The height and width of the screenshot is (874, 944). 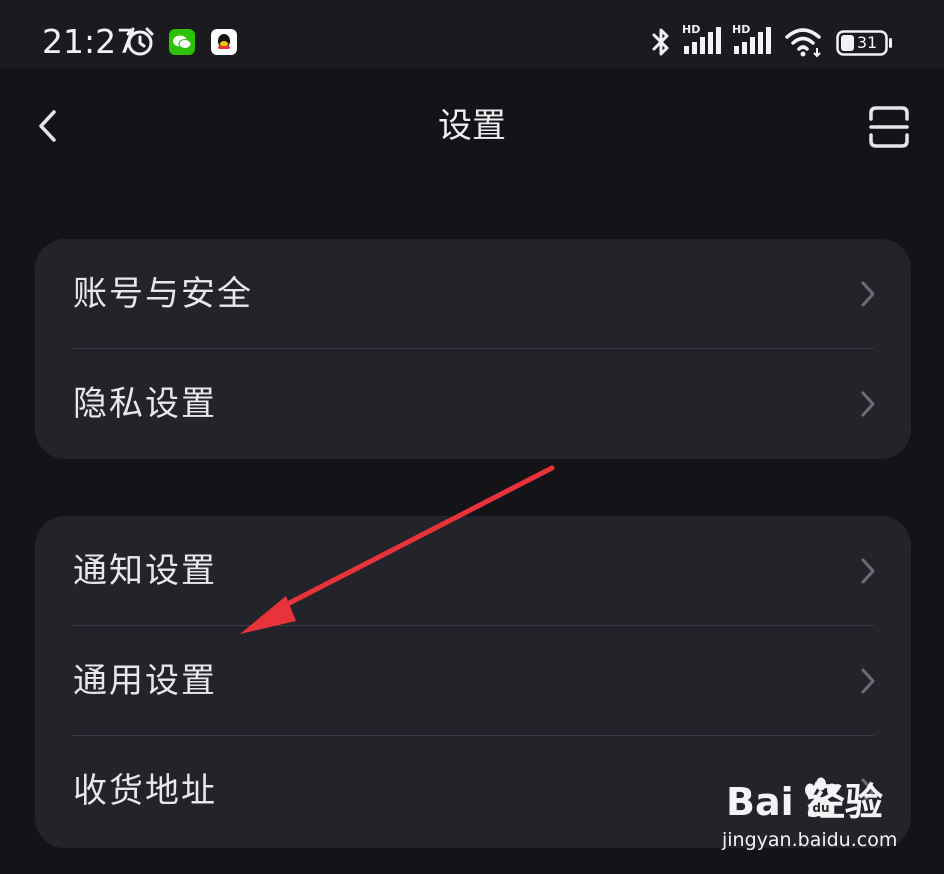 I want to click on battery-level: 31, so click(x=867, y=42).